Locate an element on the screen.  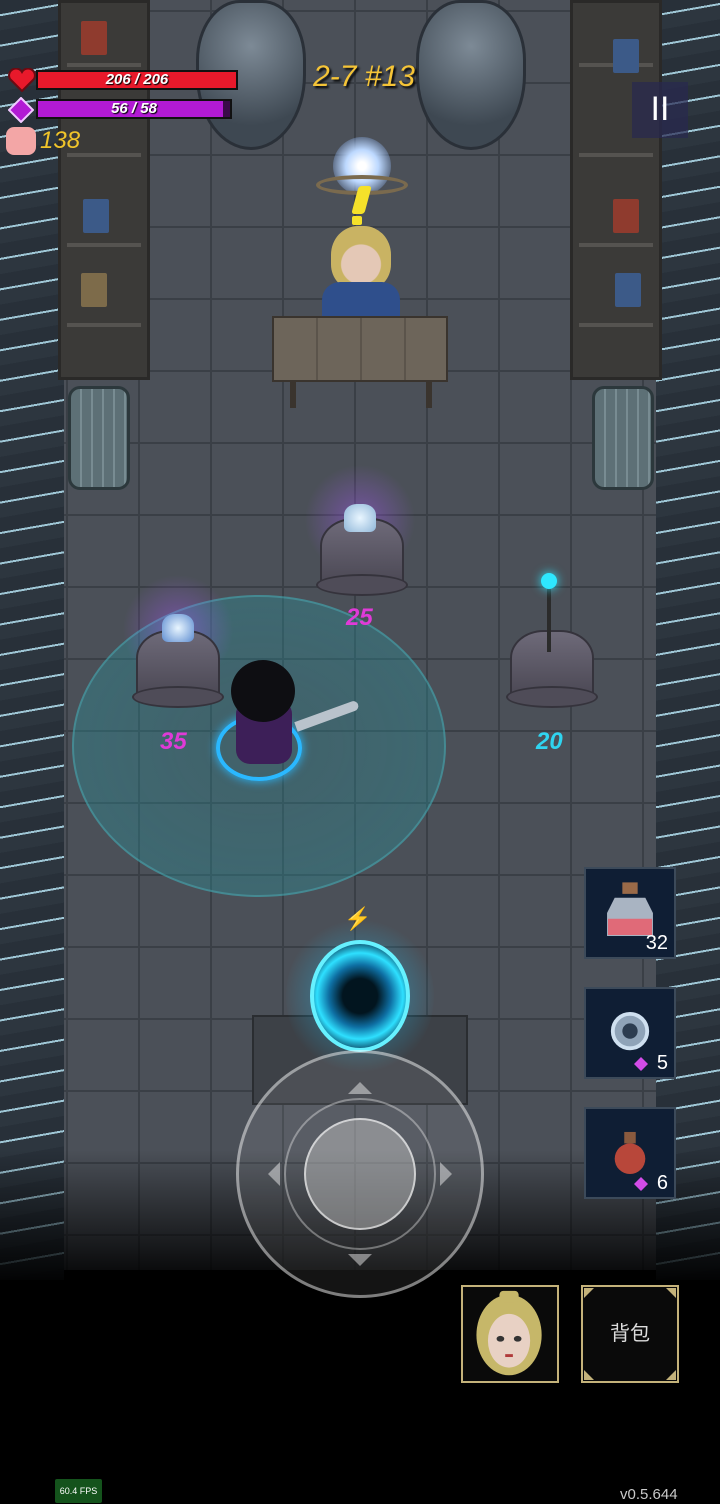
left-barrel is located at coordinates (99, 438).